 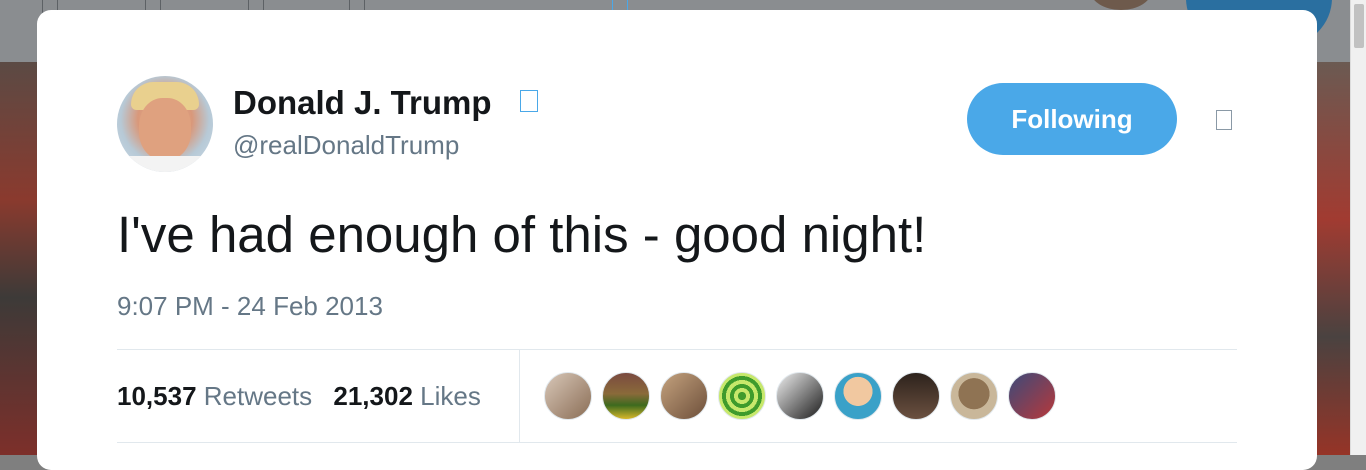 I want to click on tweet-timestamp: 9:07 PM - 24 Feb 2013, so click(x=250, y=306).